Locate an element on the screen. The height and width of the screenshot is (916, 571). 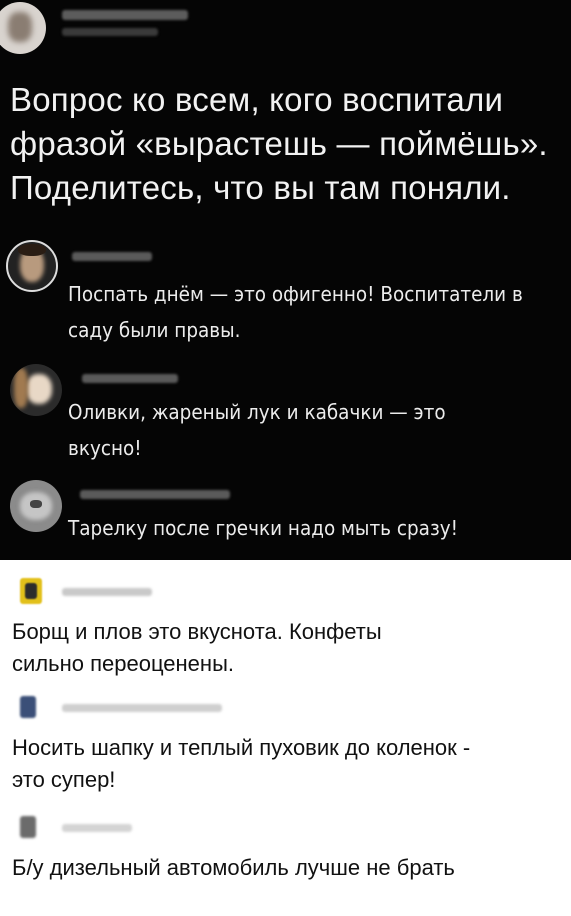
post-author-name-blurred is located at coordinates (125, 15).